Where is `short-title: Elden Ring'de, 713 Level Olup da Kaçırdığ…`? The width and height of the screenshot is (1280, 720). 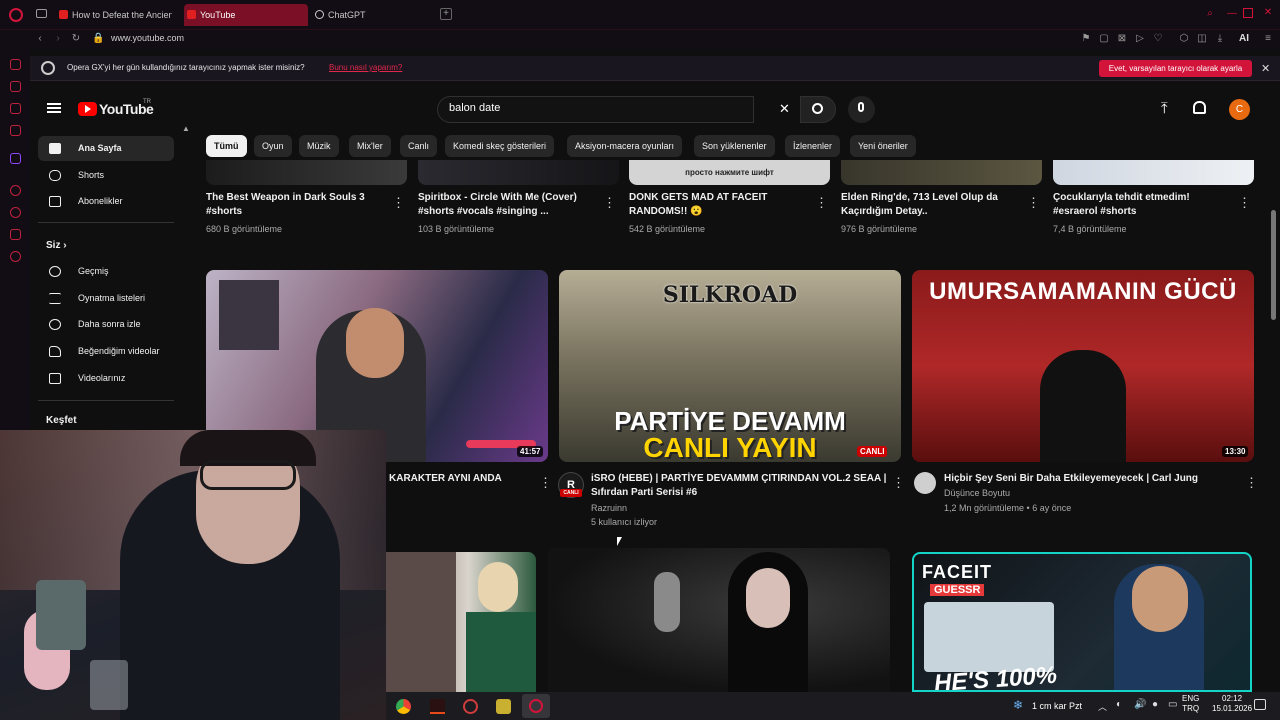 short-title: Elden Ring'de, 713 Level Olup da Kaçırdığ… is located at coordinates (931, 205).